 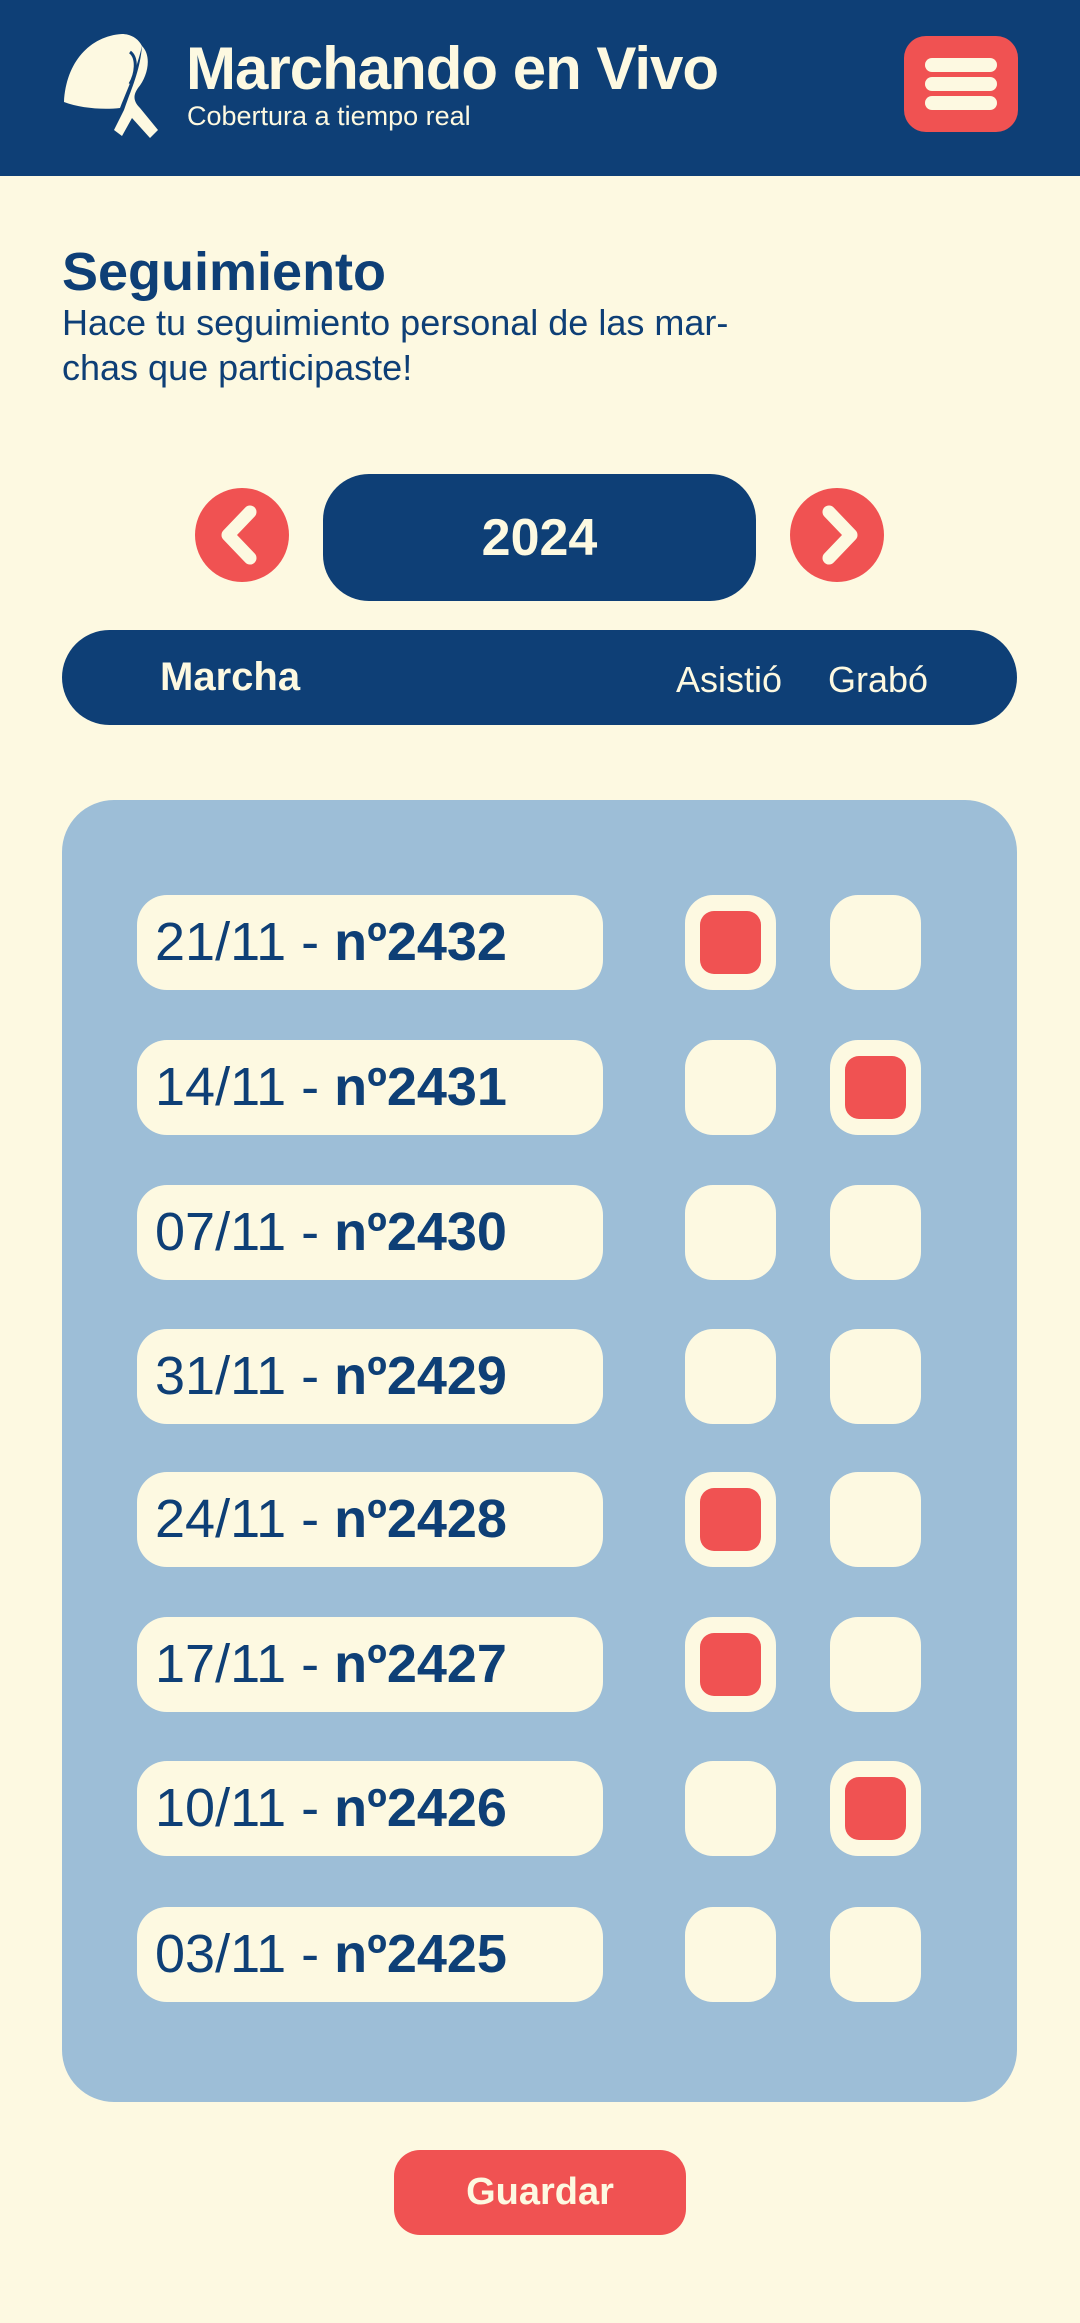 I want to click on marcha-label: 31/11 - nº2429, so click(x=370, y=1376).